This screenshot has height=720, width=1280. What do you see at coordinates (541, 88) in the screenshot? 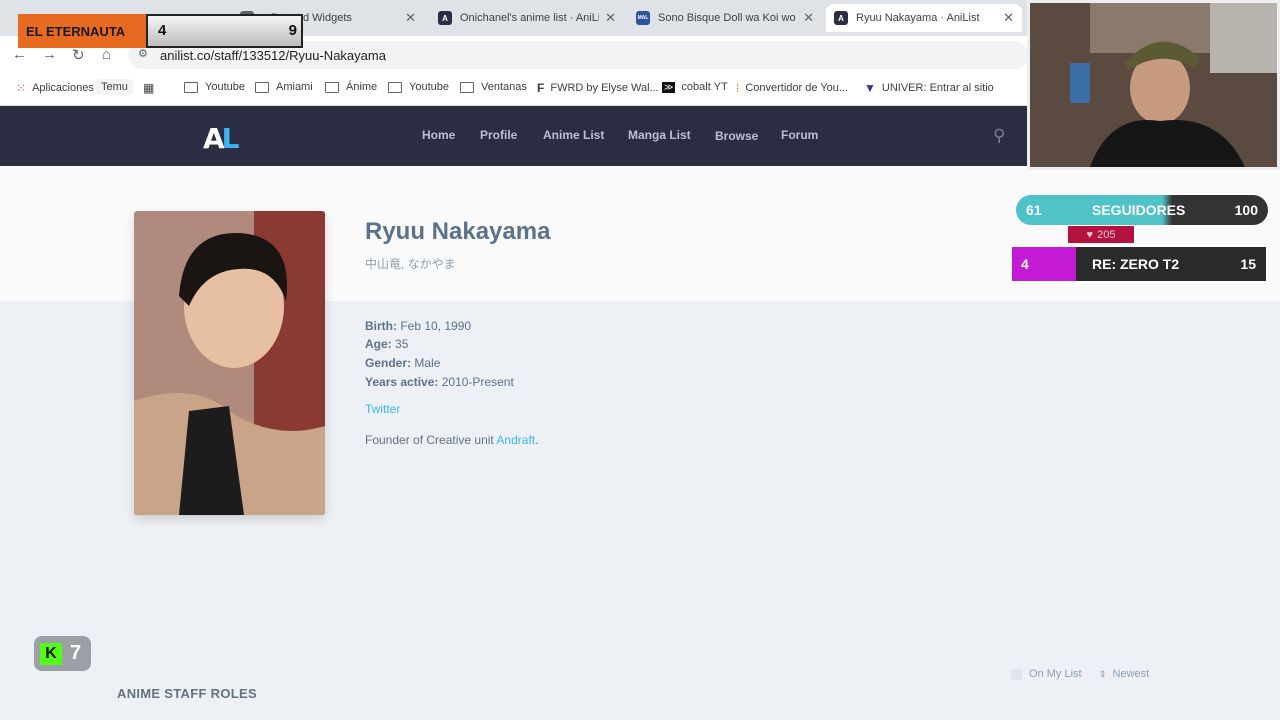
I see `fwrd-icon: F` at bounding box center [541, 88].